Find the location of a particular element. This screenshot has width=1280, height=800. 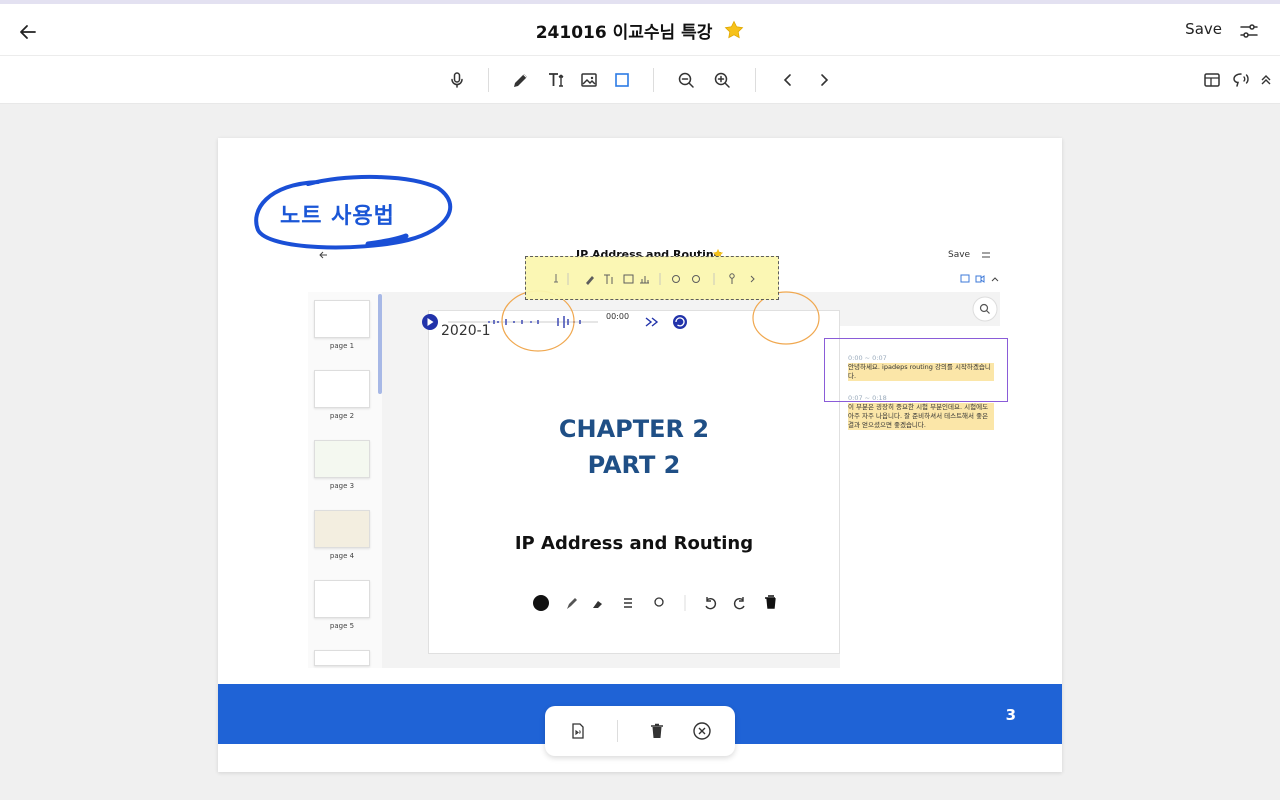

audio-file-button is located at coordinates (578, 731).